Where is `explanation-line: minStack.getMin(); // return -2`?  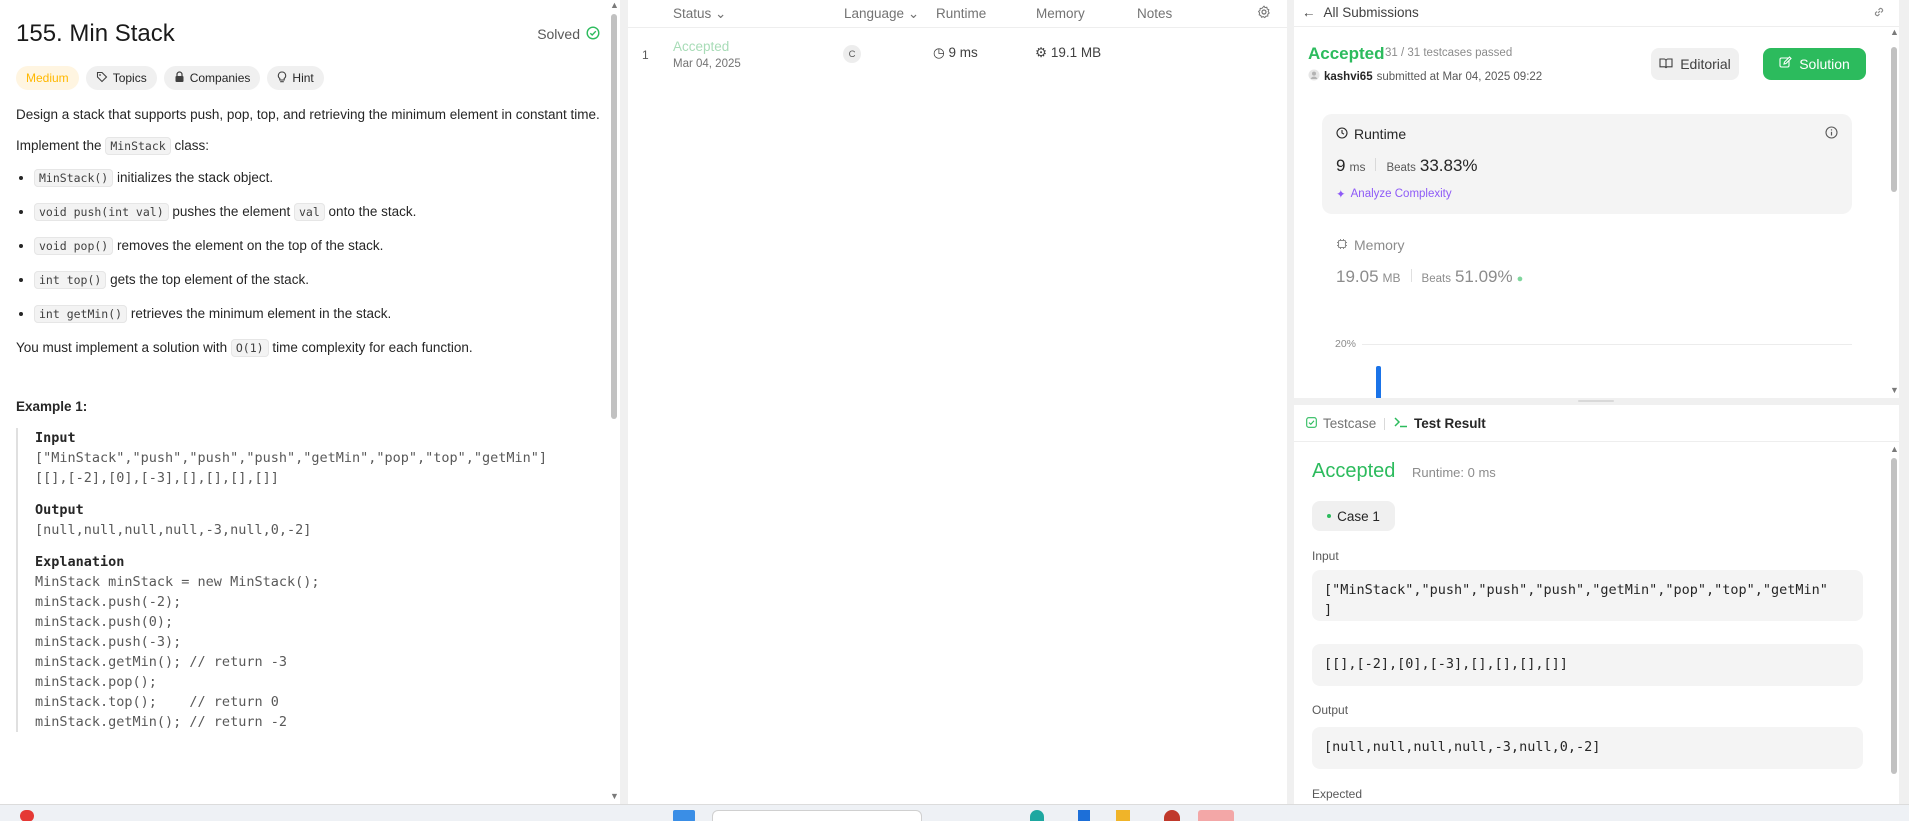 explanation-line: minStack.getMin(); // return -2 is located at coordinates (161, 722).